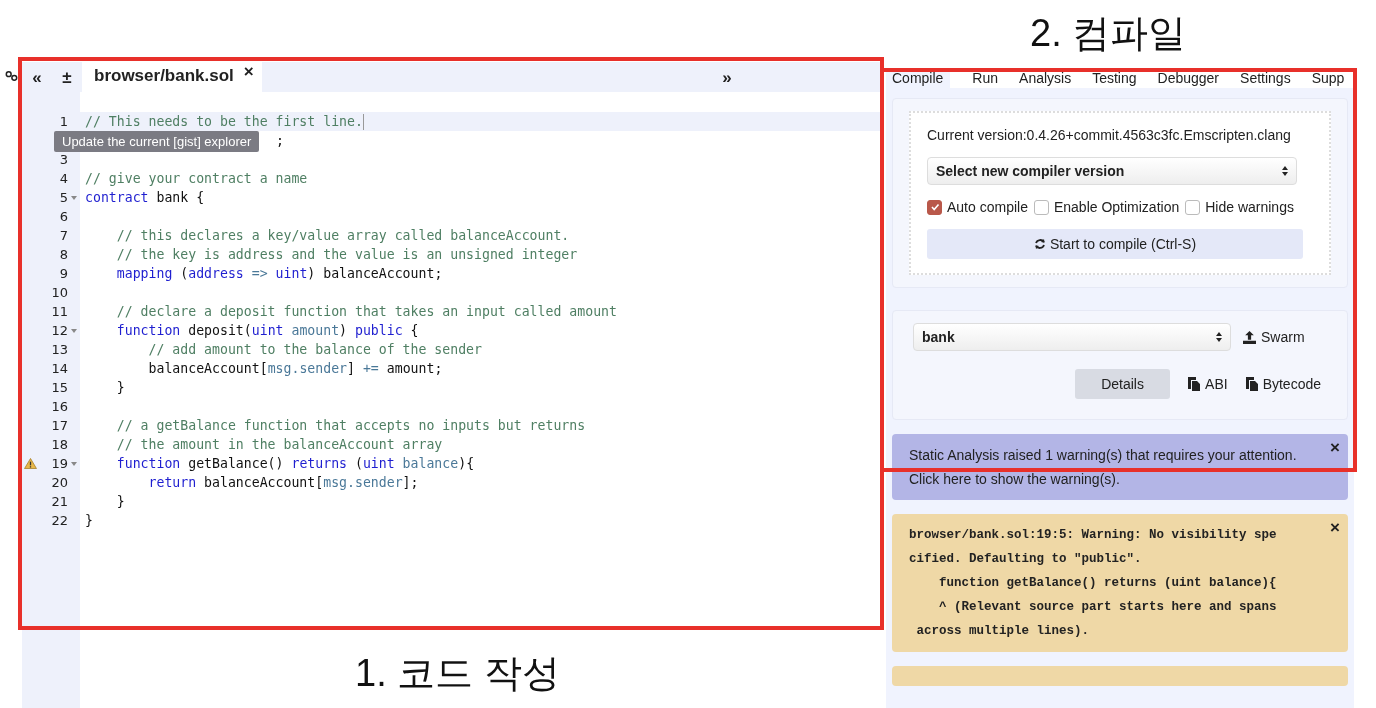  I want to click on option-label: Auto compile, so click(987, 207).